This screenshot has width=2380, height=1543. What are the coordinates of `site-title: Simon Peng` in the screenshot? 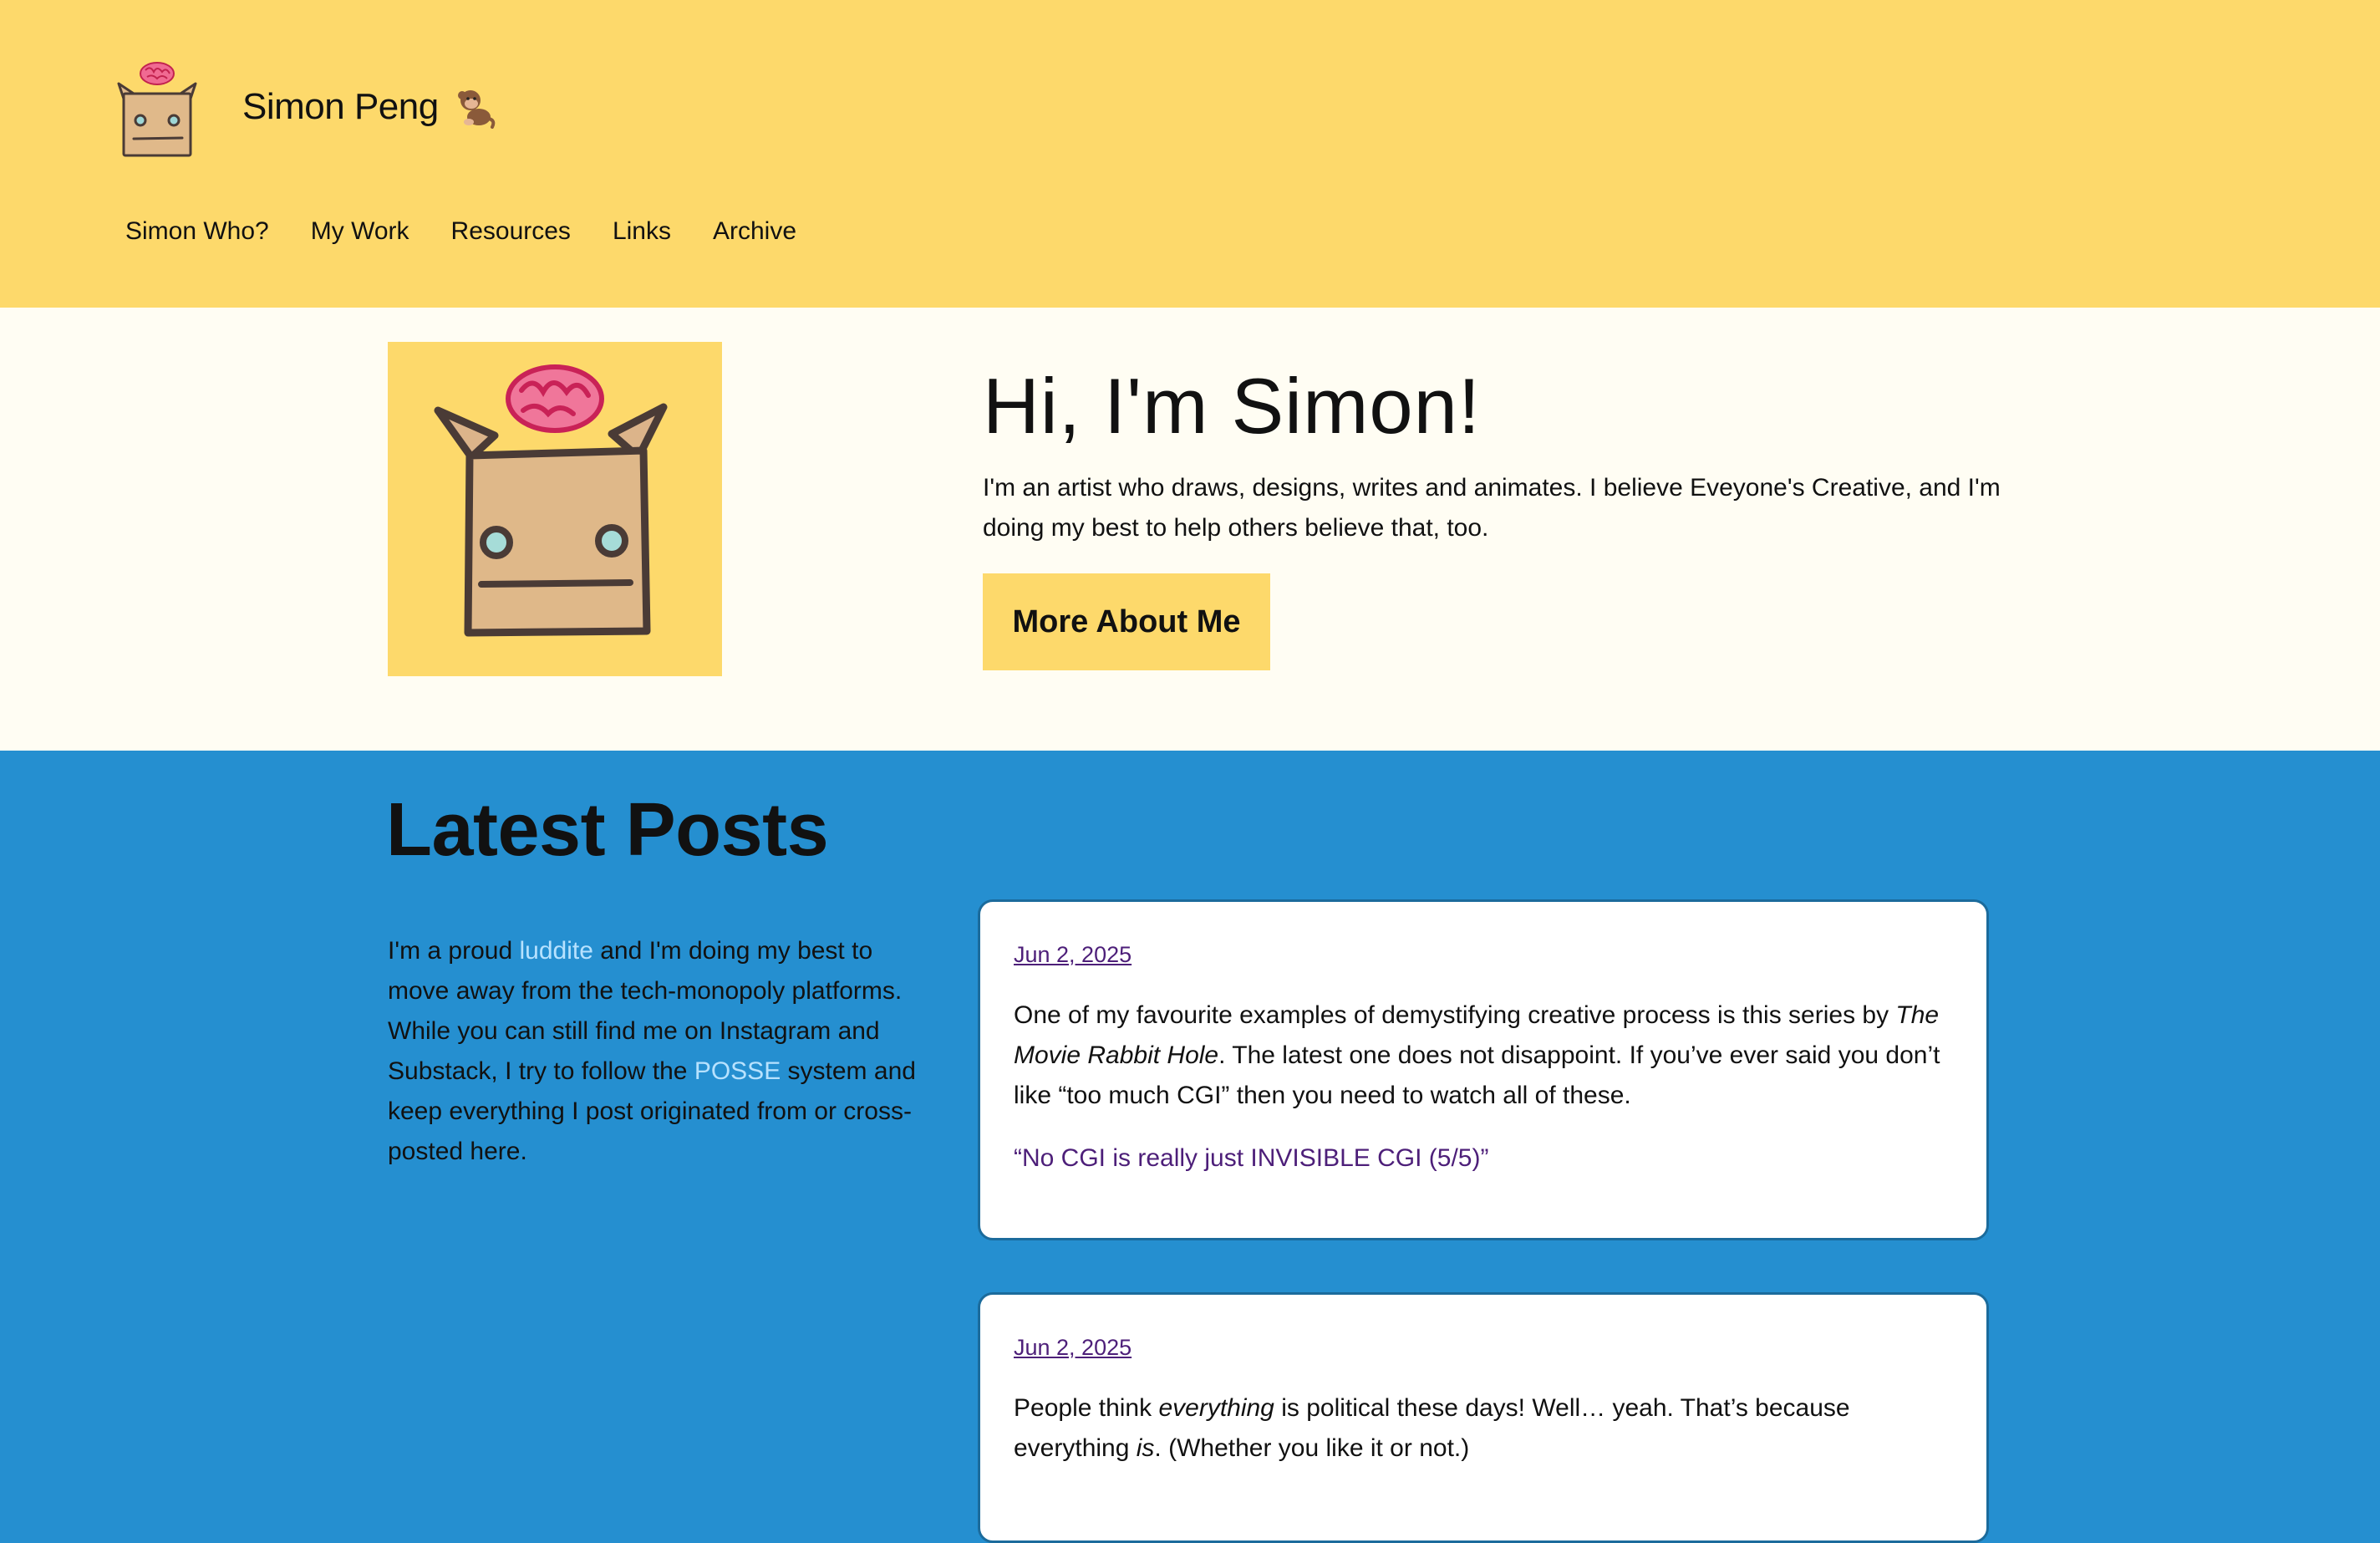 It's located at (369, 107).